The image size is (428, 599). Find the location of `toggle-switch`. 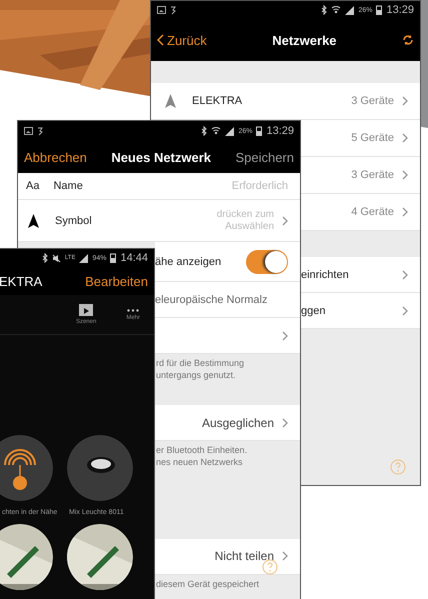

toggle-switch is located at coordinates (267, 262).